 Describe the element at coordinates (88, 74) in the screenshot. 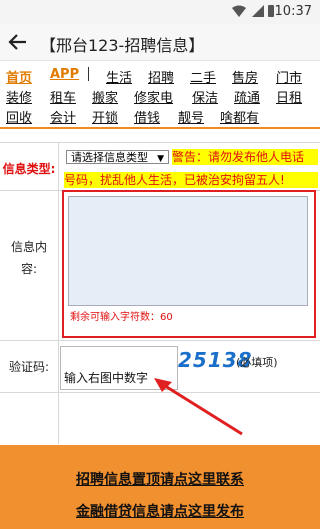

I see `nav-separator` at that location.